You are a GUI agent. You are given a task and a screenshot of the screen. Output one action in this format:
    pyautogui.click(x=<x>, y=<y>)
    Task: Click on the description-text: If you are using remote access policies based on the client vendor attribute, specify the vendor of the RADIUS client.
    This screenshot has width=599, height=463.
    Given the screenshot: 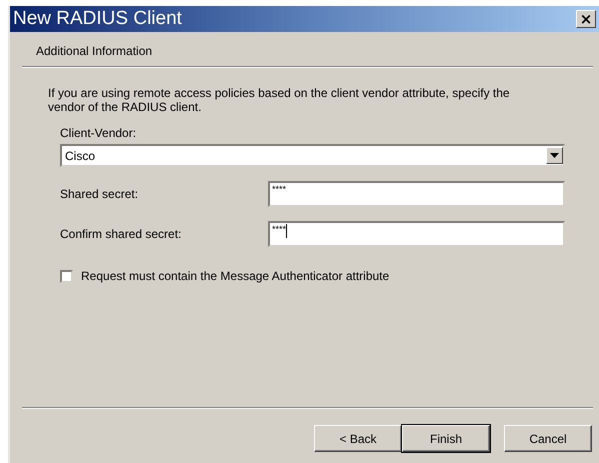 What is the action you would take?
    pyautogui.click(x=279, y=100)
    